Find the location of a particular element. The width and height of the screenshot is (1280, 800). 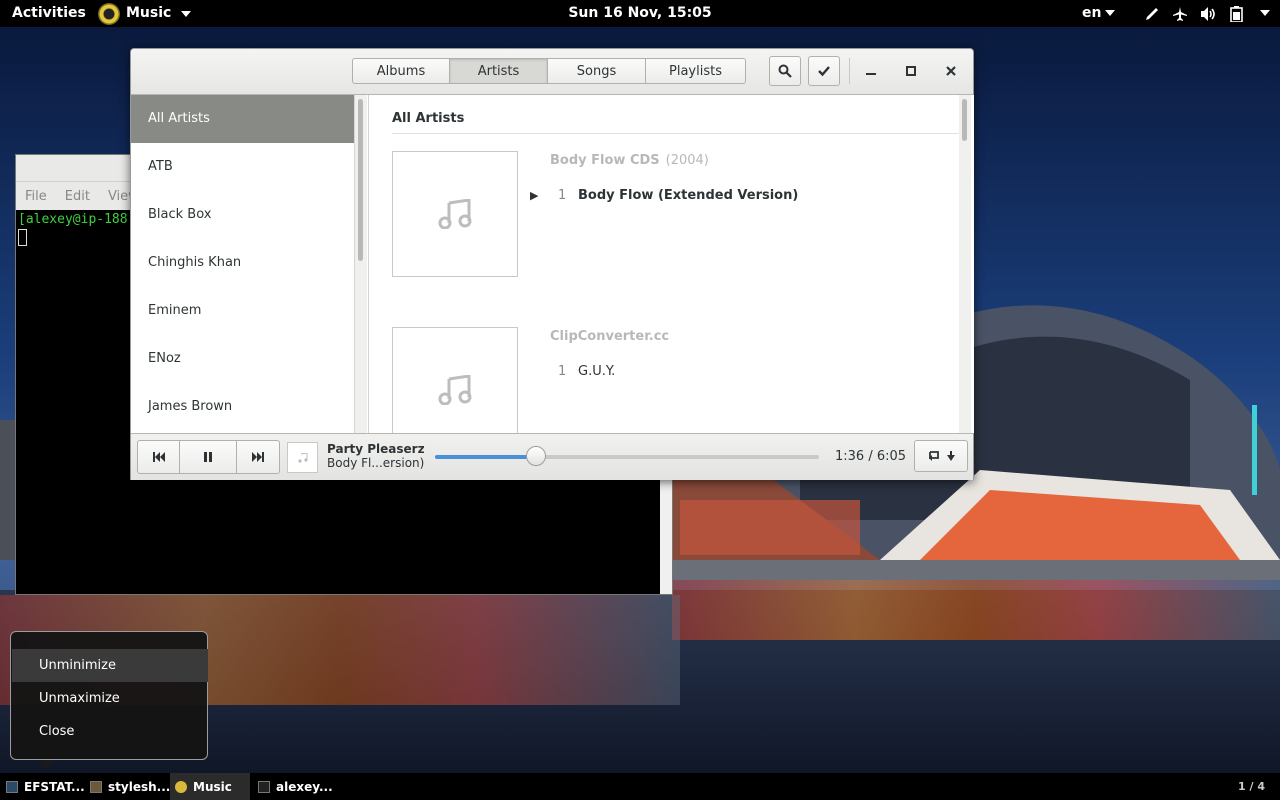

content-heading: All Artists is located at coordinates (428, 118).